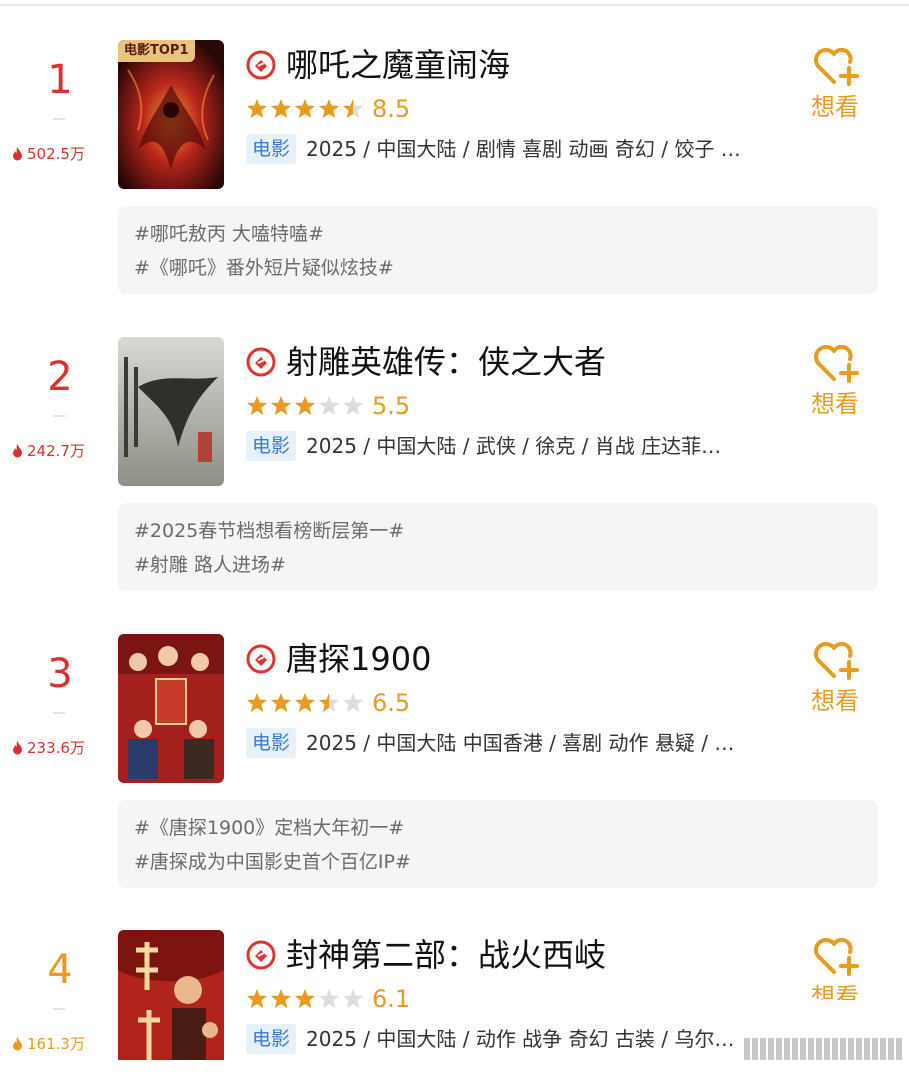 The width and height of the screenshot is (909, 1080). What do you see at coordinates (269, 828) in the screenshot?
I see `topic-link: #《唐探1900》定档大年初一#` at bounding box center [269, 828].